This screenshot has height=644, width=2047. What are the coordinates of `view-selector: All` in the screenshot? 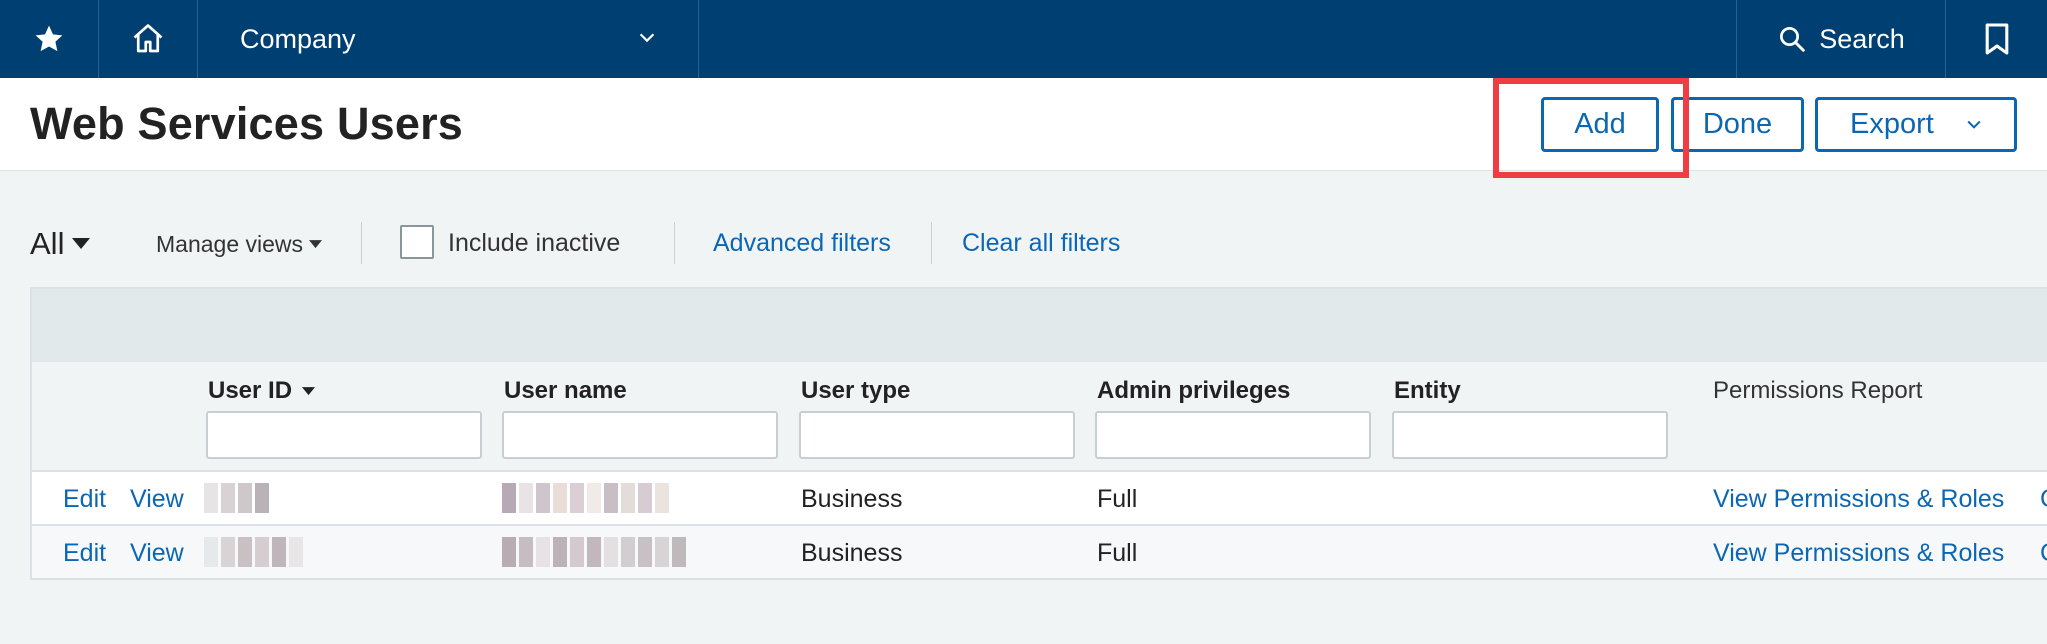 It's located at (60, 244).